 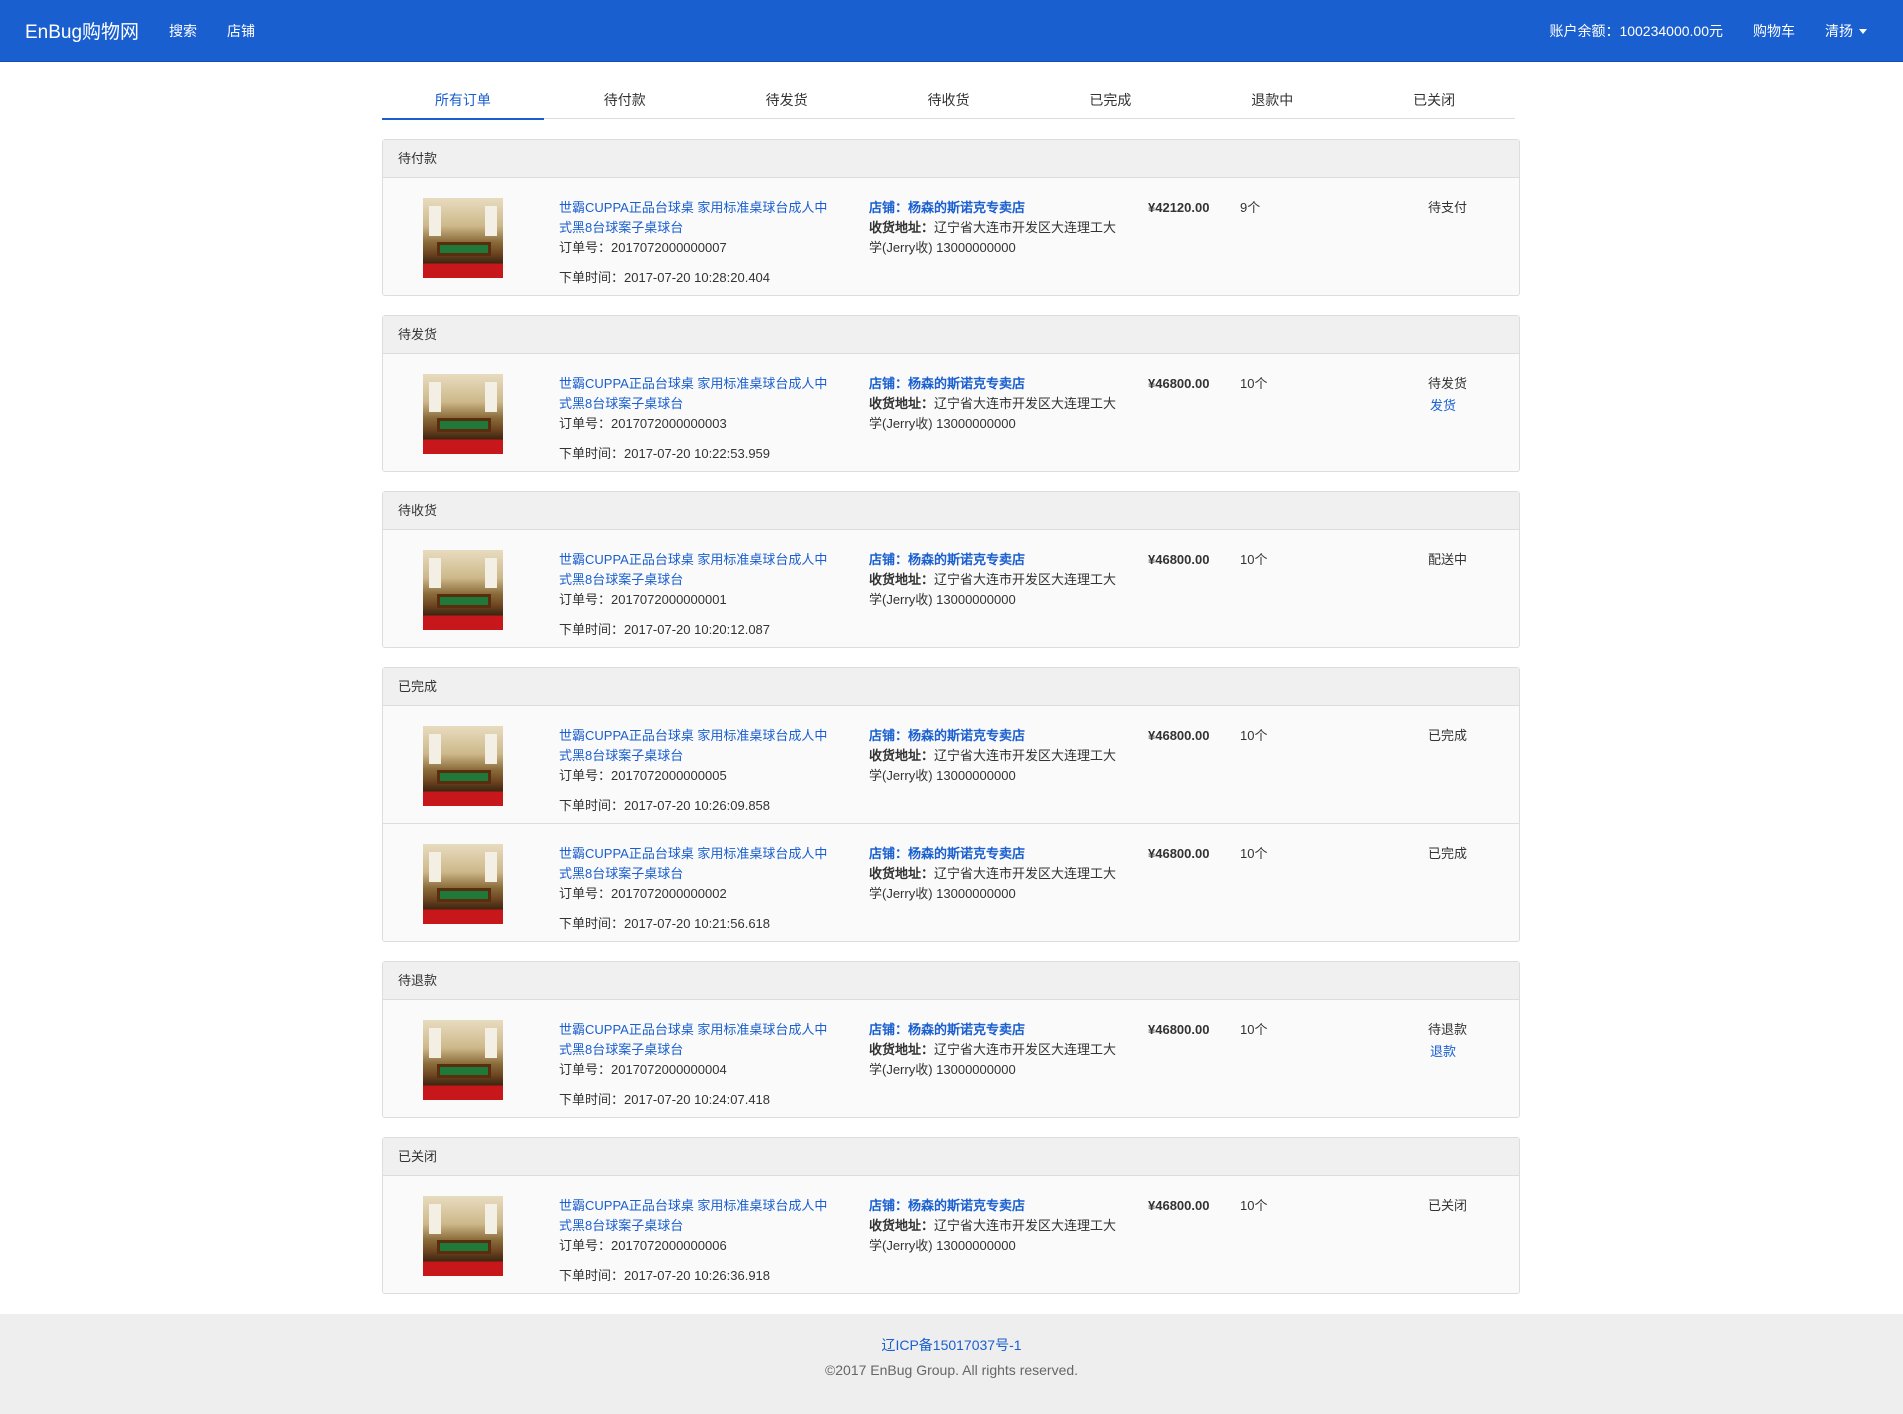 What do you see at coordinates (1458, 560) in the screenshot?
I see `order-status: 配送中` at bounding box center [1458, 560].